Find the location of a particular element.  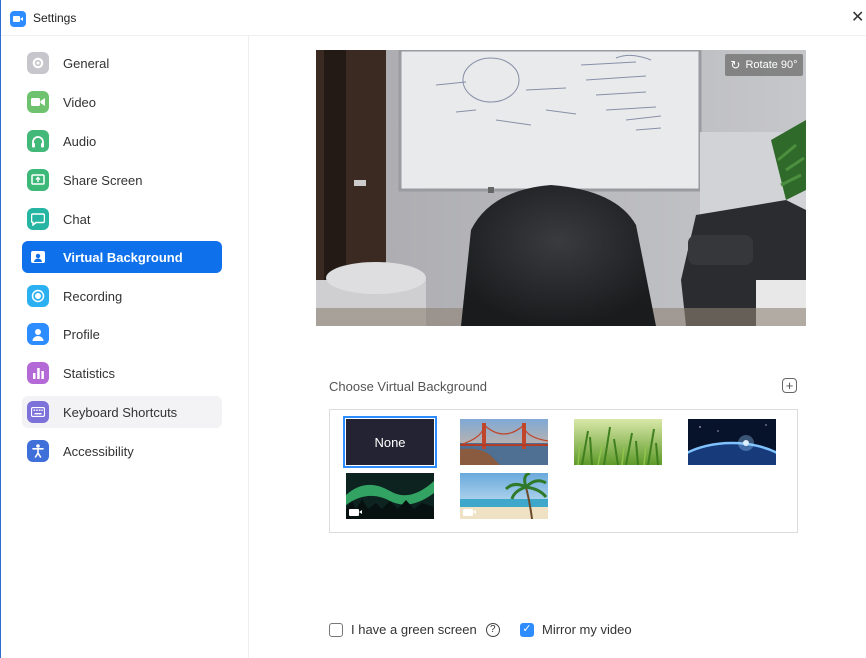

green-screen-label: I have a green screen is located at coordinates (414, 629).